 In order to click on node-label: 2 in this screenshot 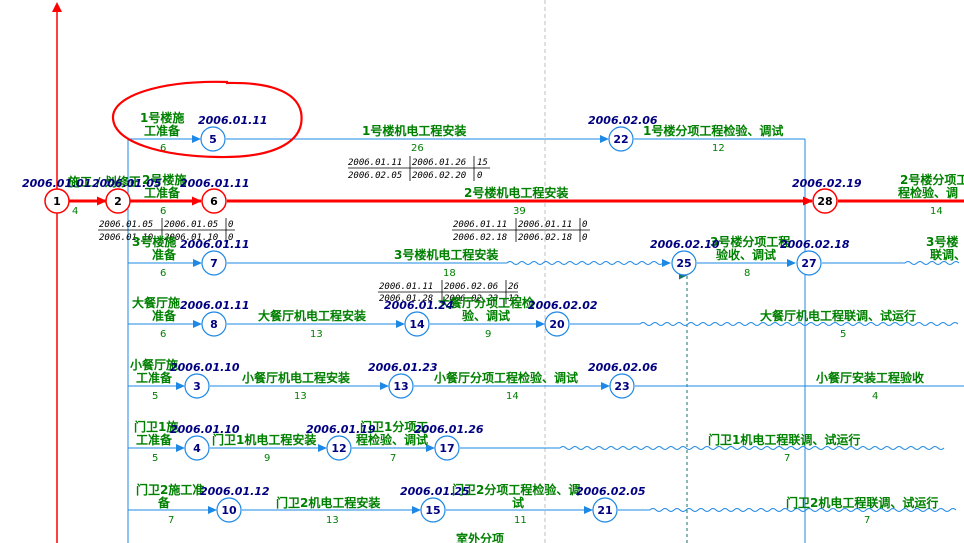, I will do `click(118, 201)`.